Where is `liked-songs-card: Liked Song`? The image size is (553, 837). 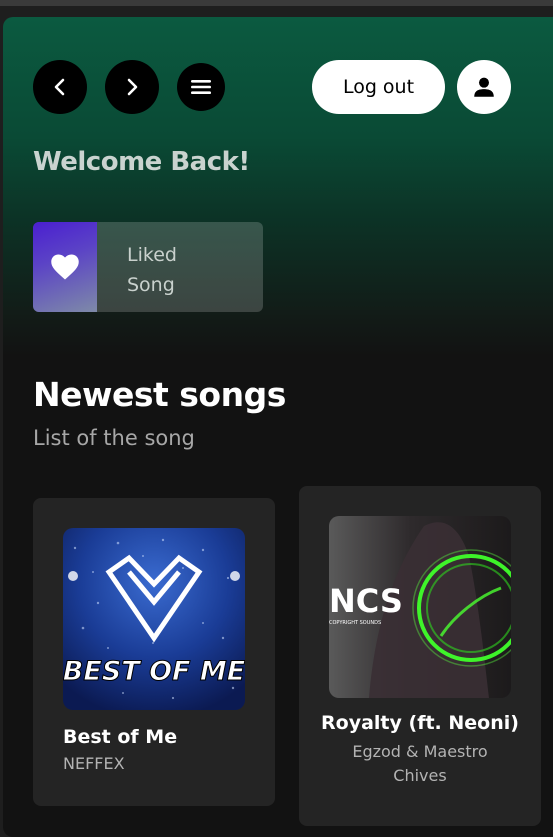 liked-songs-card: Liked Song is located at coordinates (148, 267).